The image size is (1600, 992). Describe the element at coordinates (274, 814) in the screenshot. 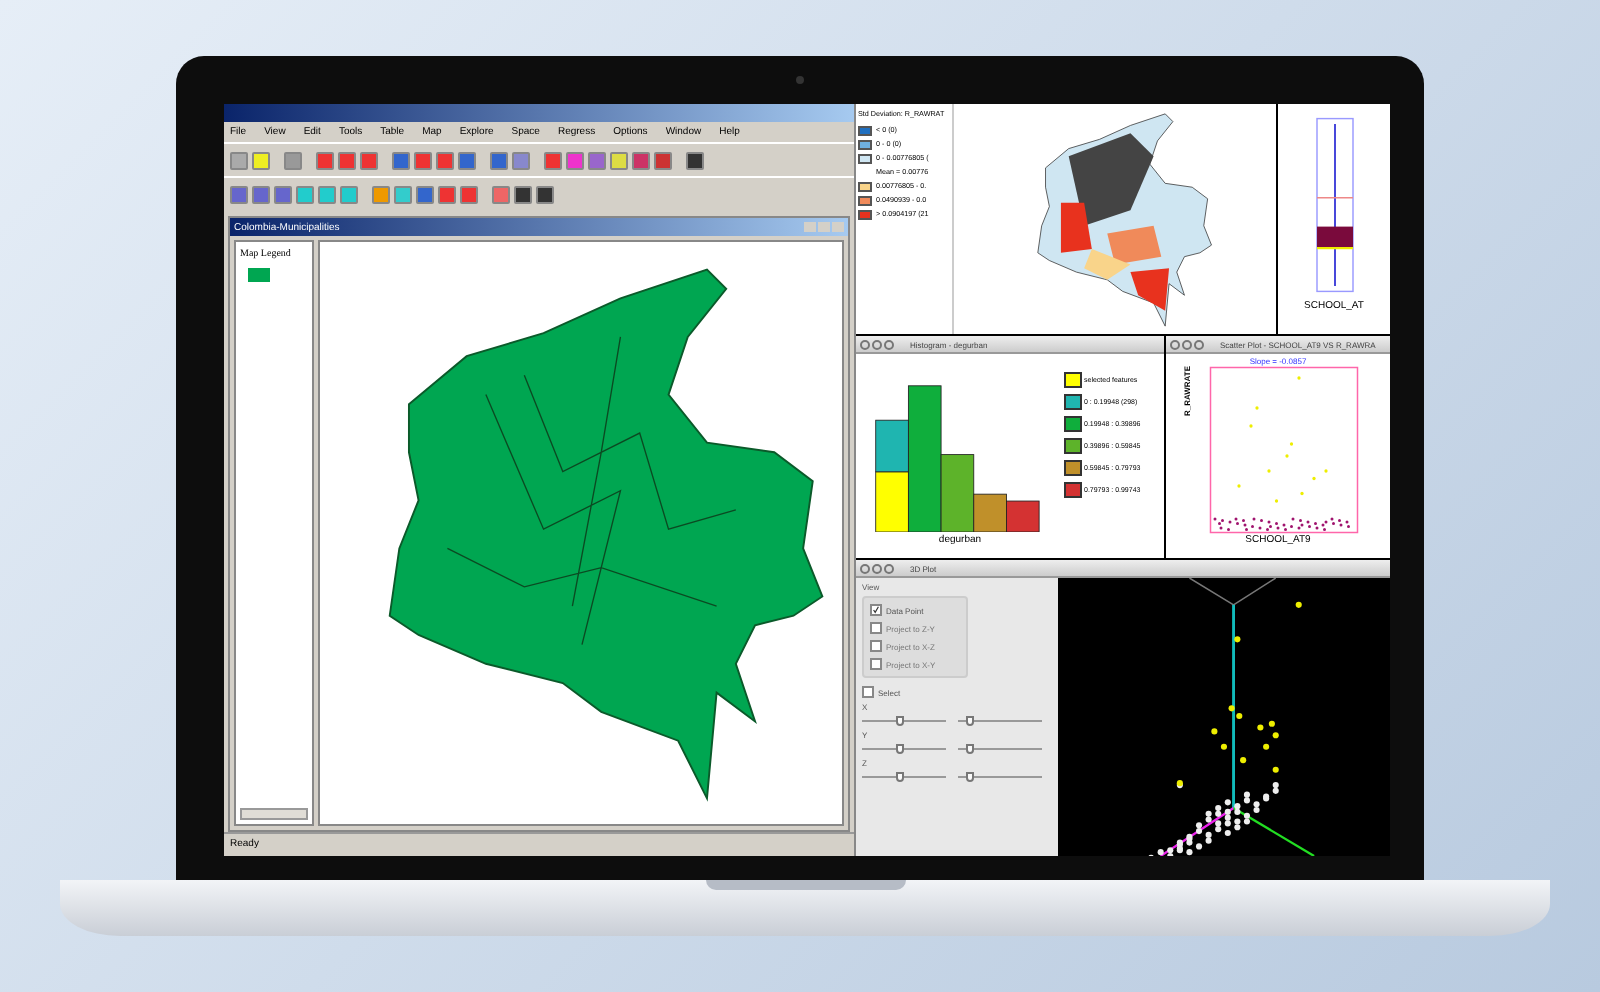

I see `horizontal-scrollbar` at that location.